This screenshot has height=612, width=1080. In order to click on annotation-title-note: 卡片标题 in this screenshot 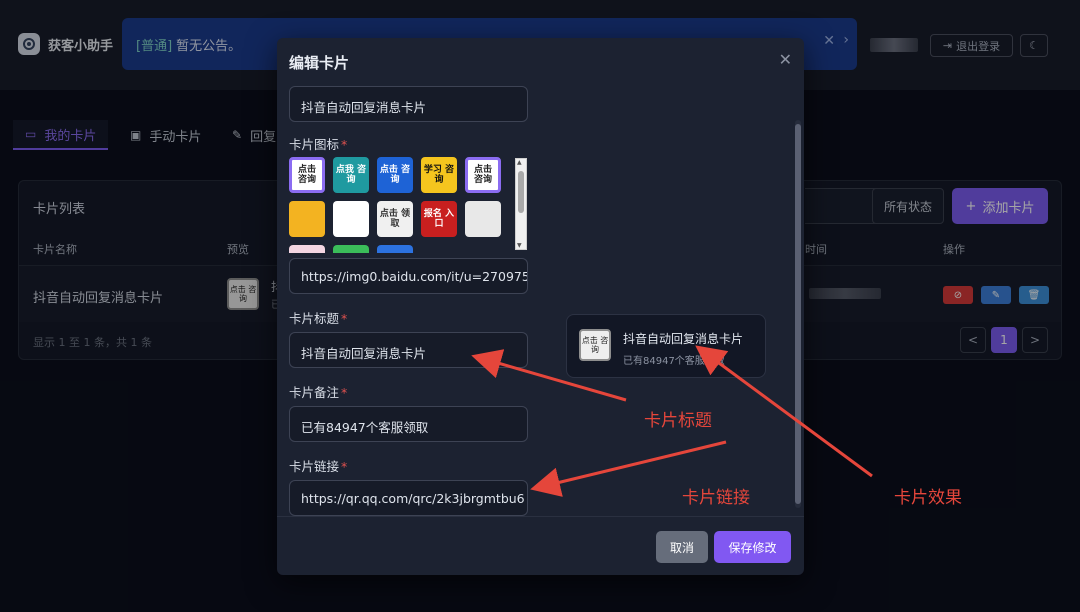, I will do `click(678, 421)`.